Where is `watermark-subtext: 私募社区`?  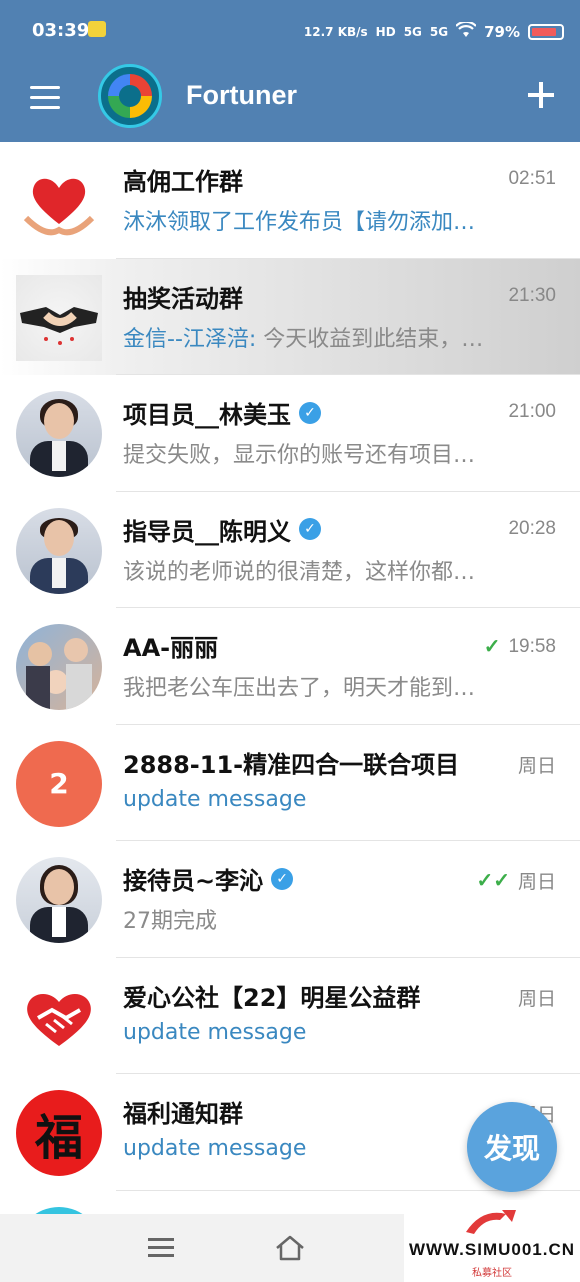 watermark-subtext: 私募社区 is located at coordinates (492, 1273).